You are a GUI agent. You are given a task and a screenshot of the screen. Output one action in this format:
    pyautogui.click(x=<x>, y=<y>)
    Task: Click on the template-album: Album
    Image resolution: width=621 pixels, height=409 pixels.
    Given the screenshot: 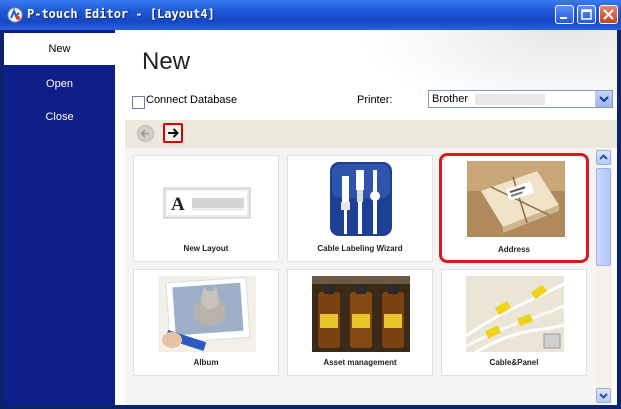 What is the action you would take?
    pyautogui.click(x=206, y=322)
    